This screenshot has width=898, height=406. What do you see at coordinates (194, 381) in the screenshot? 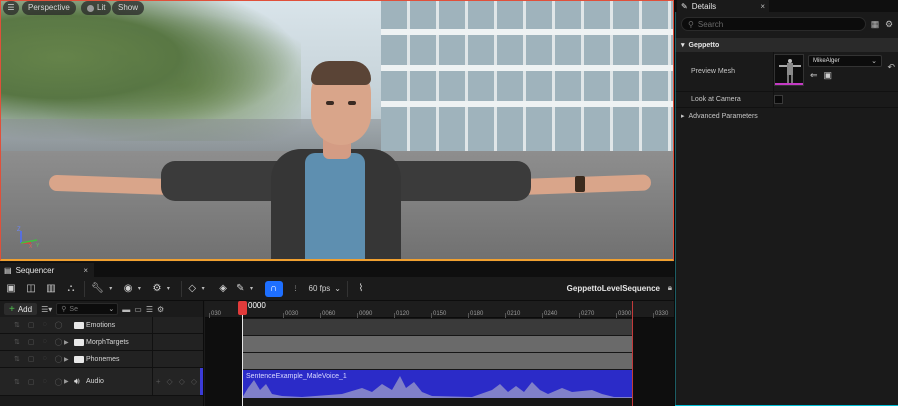
I see `next-key-icon: ◇` at bounding box center [194, 381].